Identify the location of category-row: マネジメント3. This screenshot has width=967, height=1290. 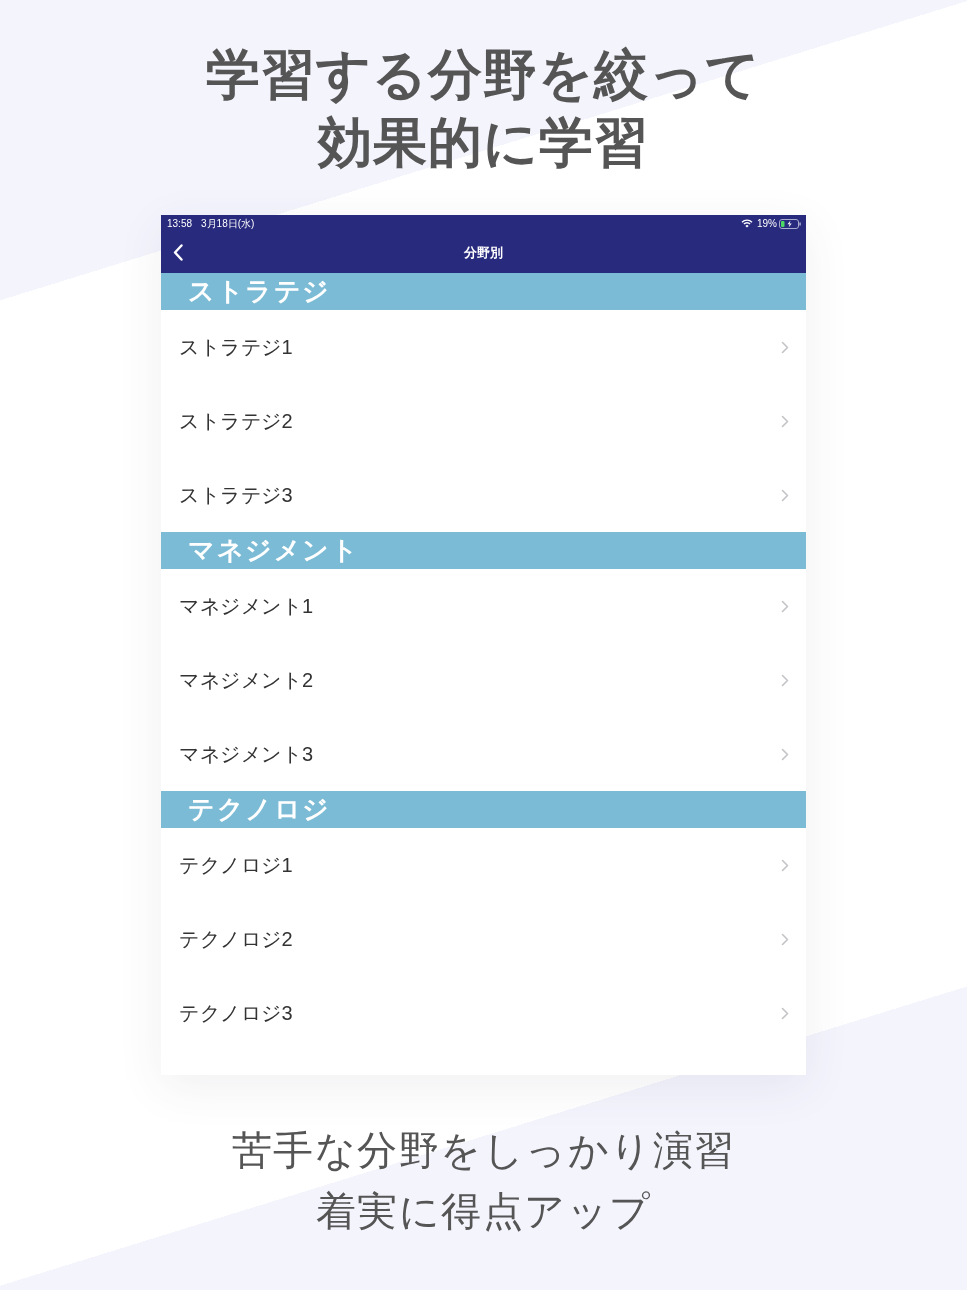
(483, 754).